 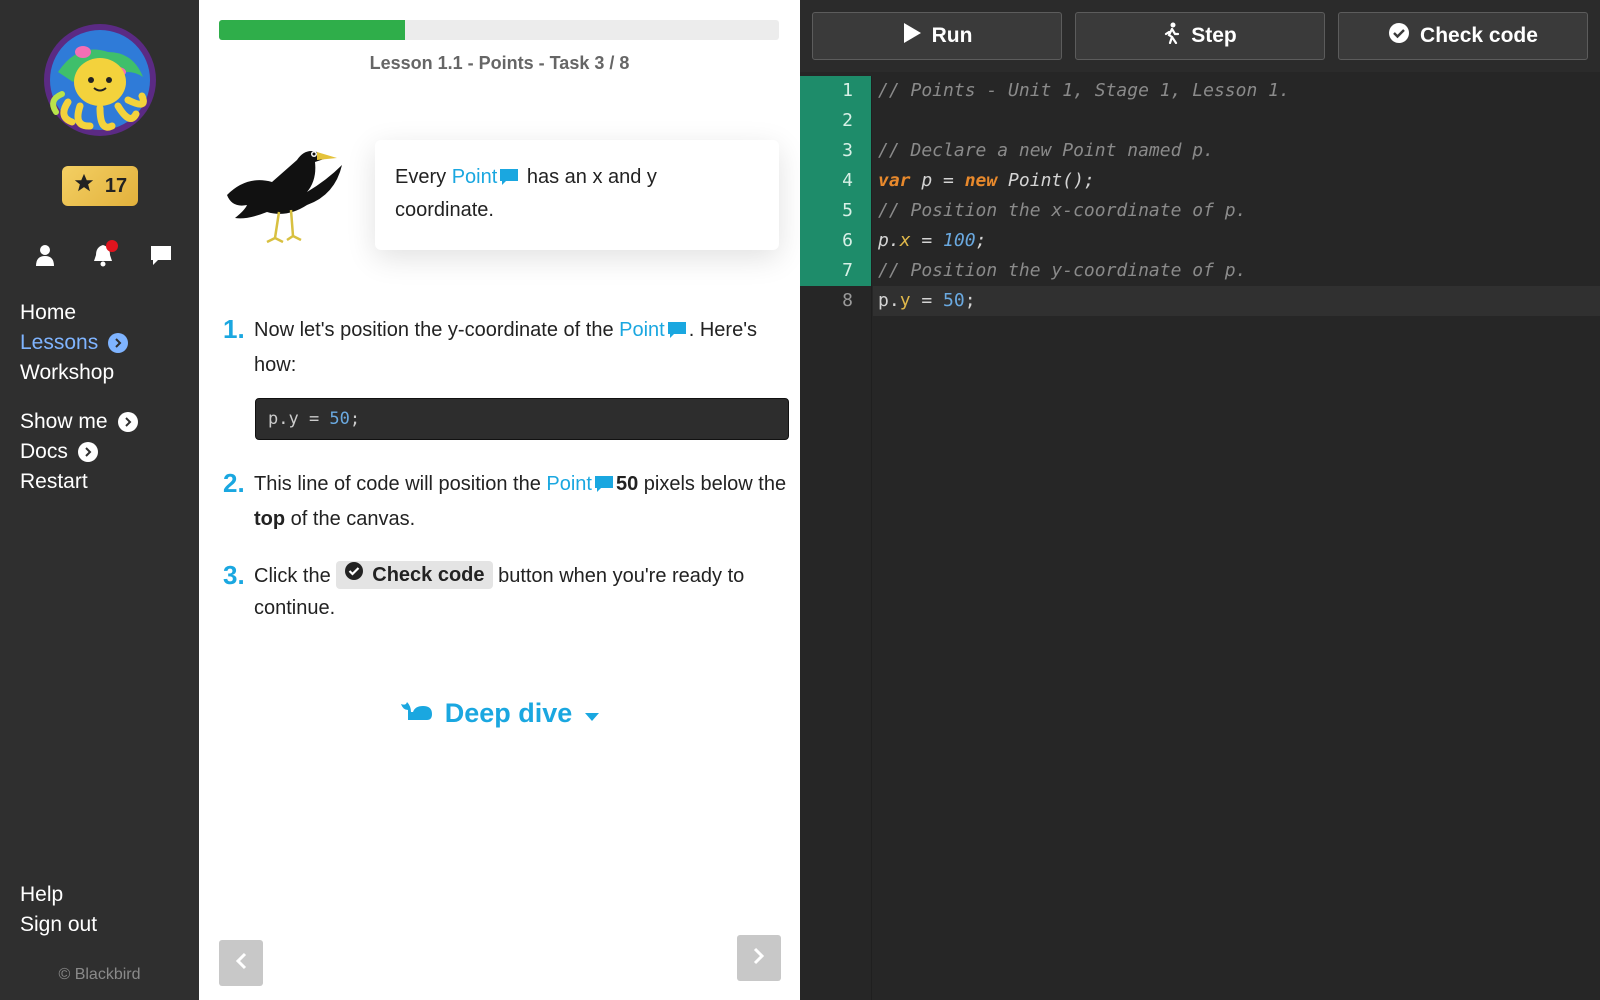 I want to click on comment: // Position the x-coordinate of p., so click(x=1062, y=210).